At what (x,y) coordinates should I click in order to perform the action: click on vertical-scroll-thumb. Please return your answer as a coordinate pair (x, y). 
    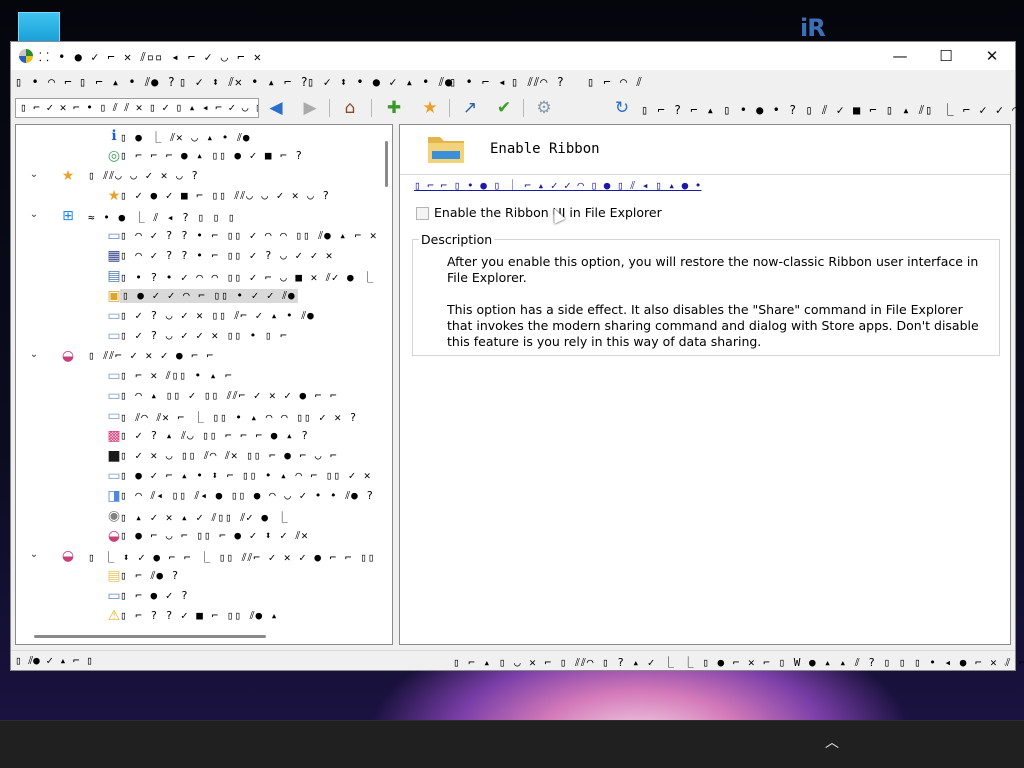
    Looking at the image, I should click on (386, 164).